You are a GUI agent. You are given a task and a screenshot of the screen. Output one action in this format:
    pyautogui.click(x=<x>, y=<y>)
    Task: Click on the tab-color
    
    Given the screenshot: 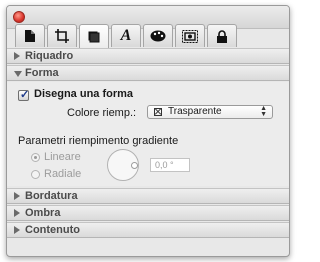 What is the action you would take?
    pyautogui.click(x=158, y=35)
    